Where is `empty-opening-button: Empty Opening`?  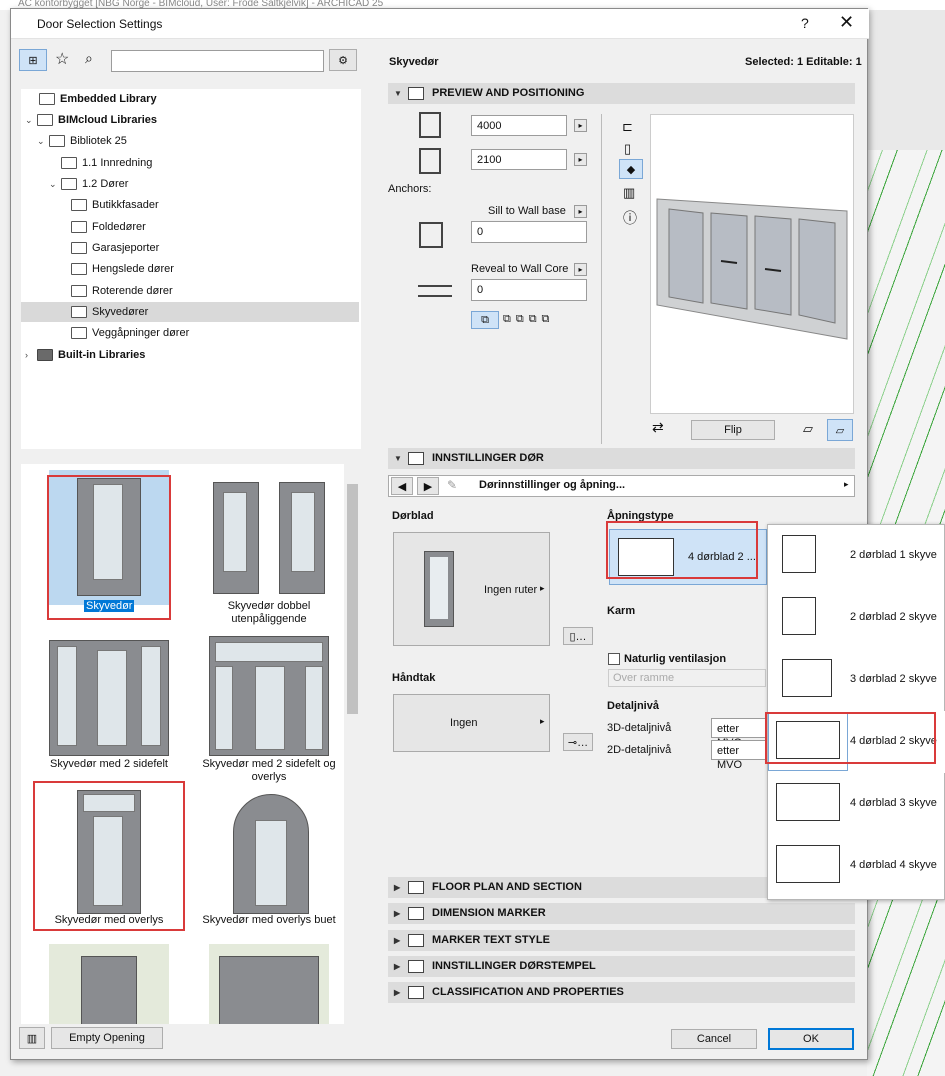
empty-opening-button: Empty Opening is located at coordinates (107, 1038).